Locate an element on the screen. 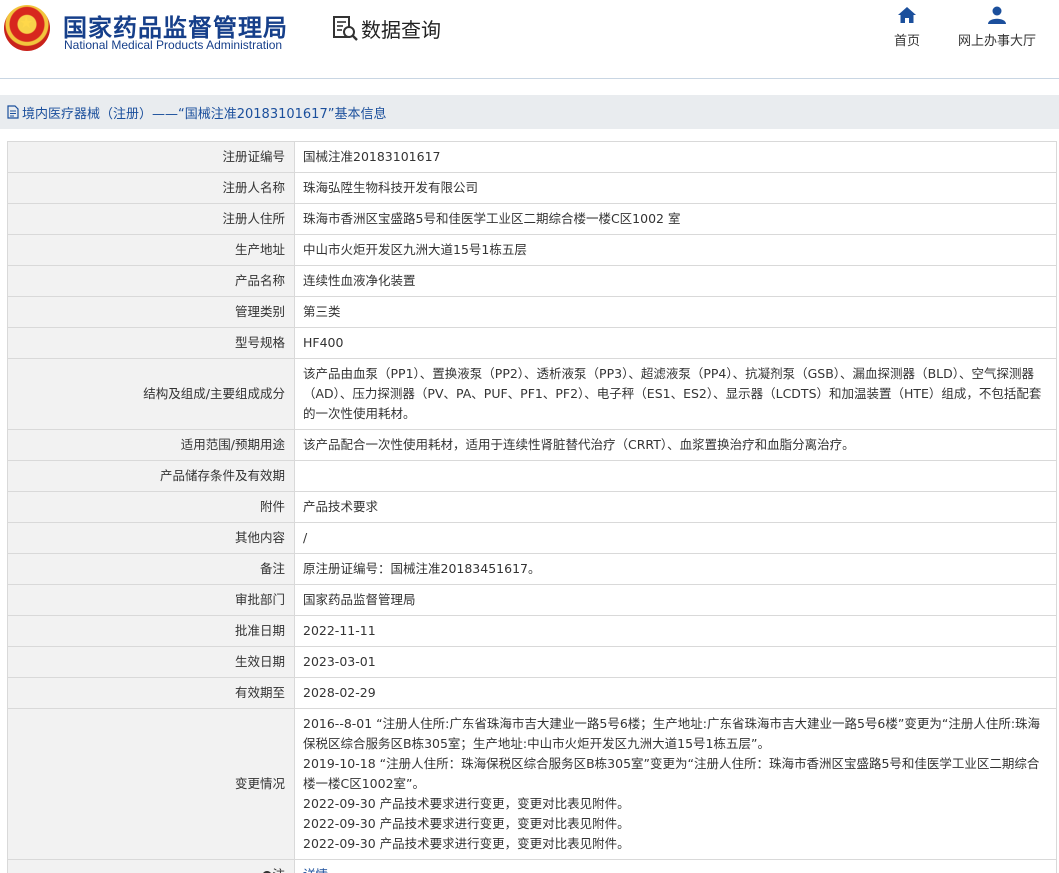 The width and height of the screenshot is (1059, 873). org-name-en: National Medical Products Administration is located at coordinates (173, 45).